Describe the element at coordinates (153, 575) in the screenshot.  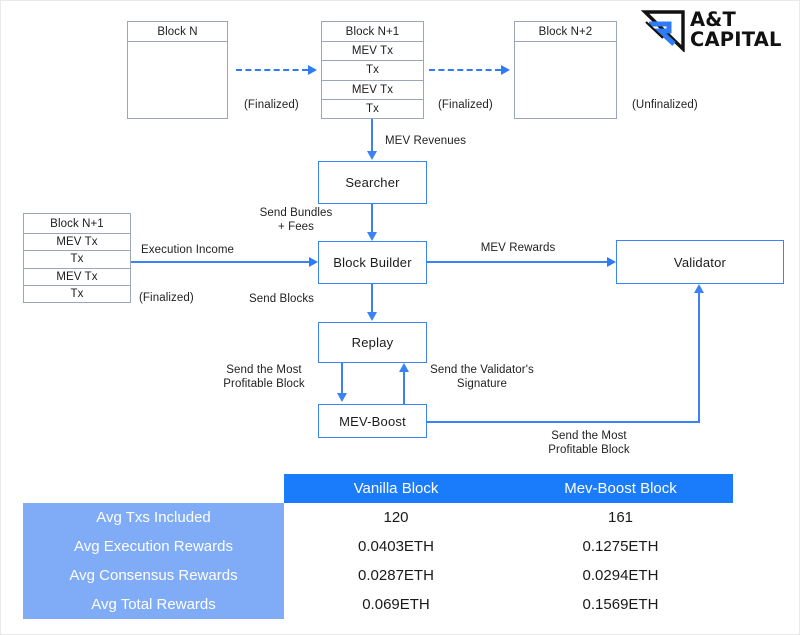
I see `table-row-label-avg-consensus-rewards: Avg Consensus Rewards` at that location.